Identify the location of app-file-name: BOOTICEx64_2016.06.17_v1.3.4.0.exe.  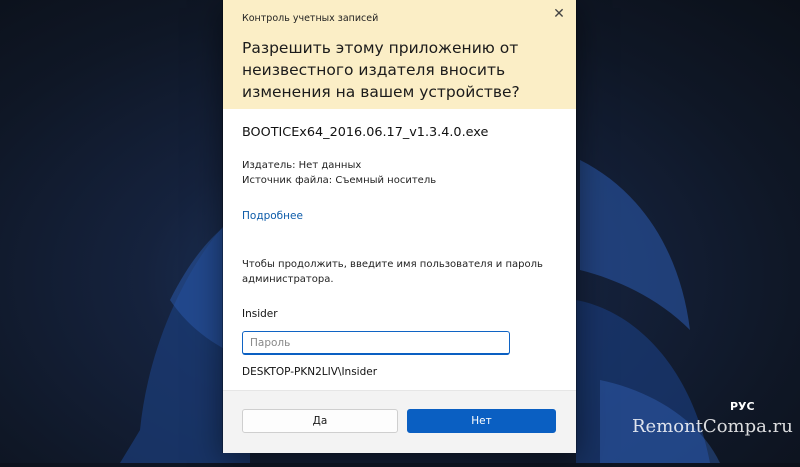
(365, 132).